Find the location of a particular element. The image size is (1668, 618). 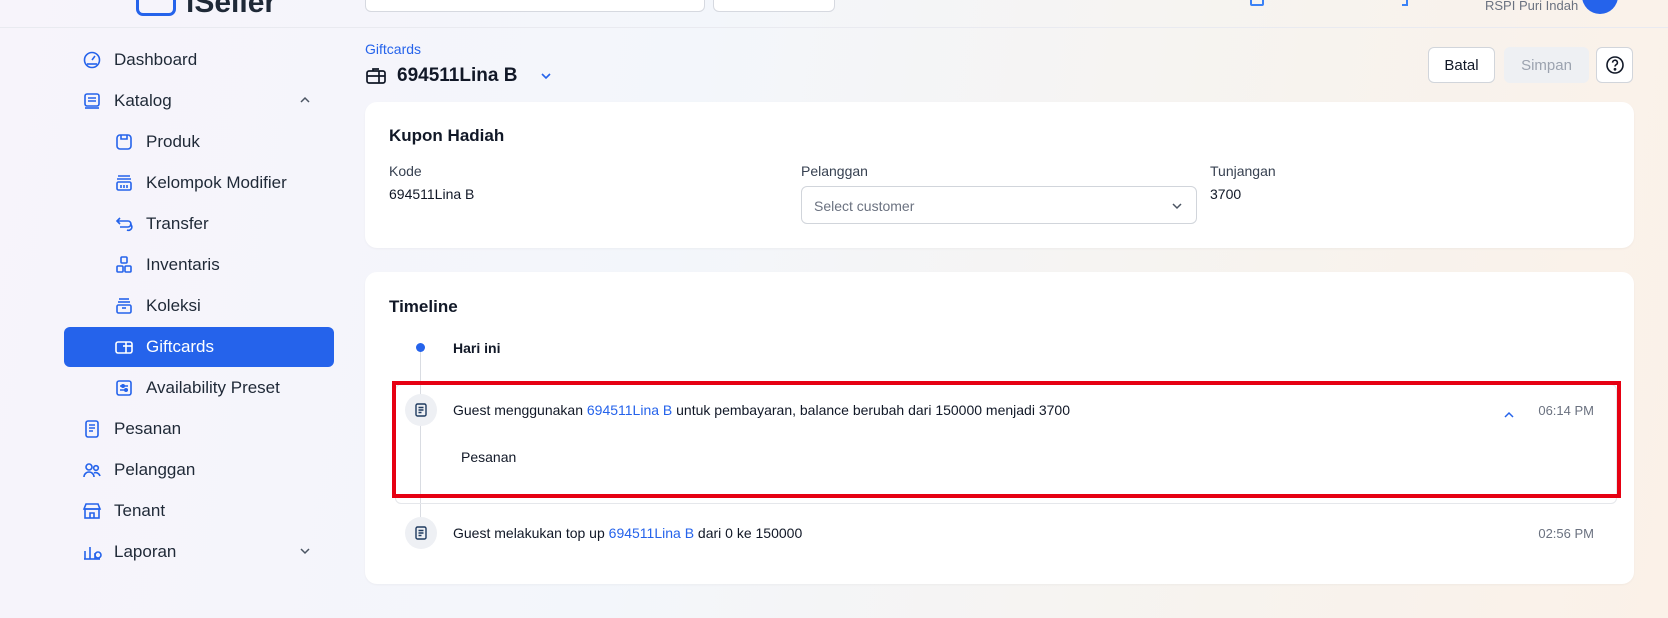

sidebar-item-label: Laporan is located at coordinates (145, 551).